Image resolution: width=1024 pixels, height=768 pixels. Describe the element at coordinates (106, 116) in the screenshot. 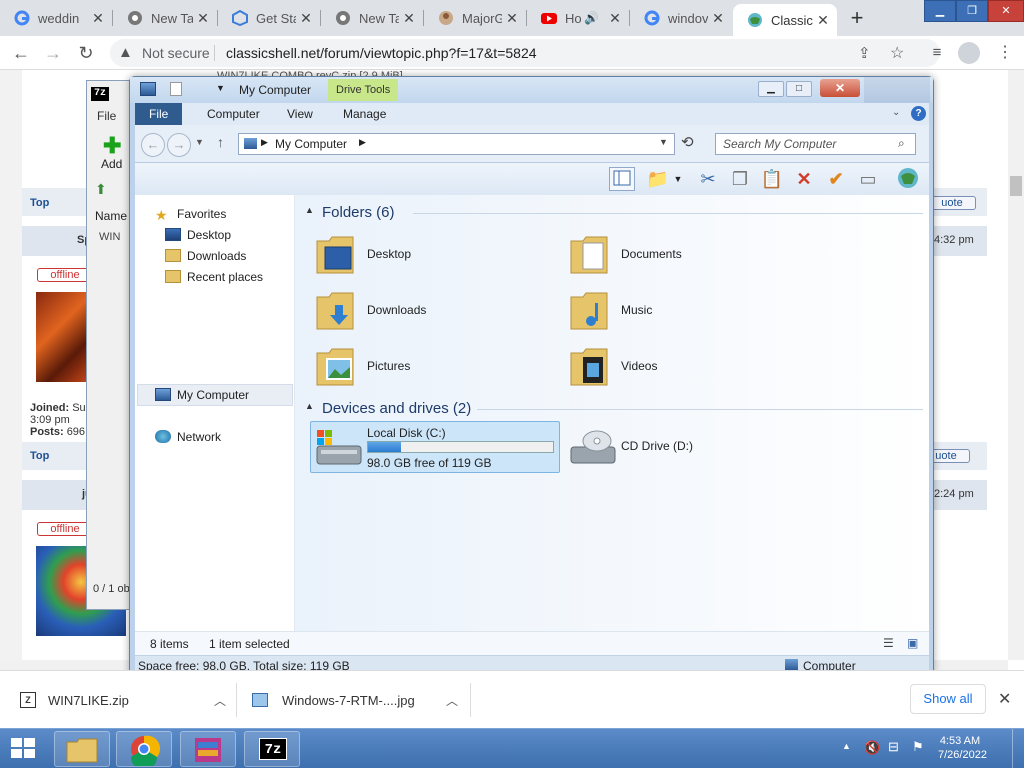

I see `zip-menu-file: File` at that location.